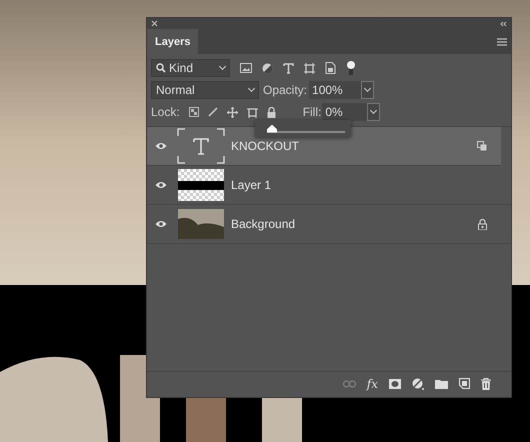 Image resolution: width=530 pixels, height=442 pixels. What do you see at coordinates (395, 383) in the screenshot?
I see `mask-icon` at bounding box center [395, 383].